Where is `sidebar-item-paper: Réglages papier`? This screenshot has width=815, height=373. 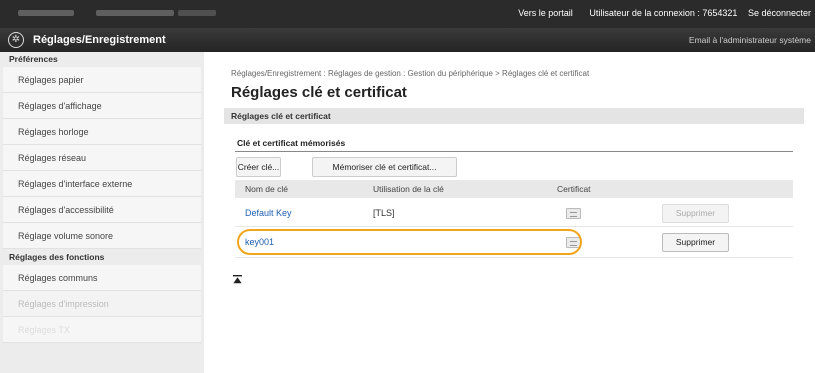
sidebar-item-paper: Réglages papier is located at coordinates (102, 80).